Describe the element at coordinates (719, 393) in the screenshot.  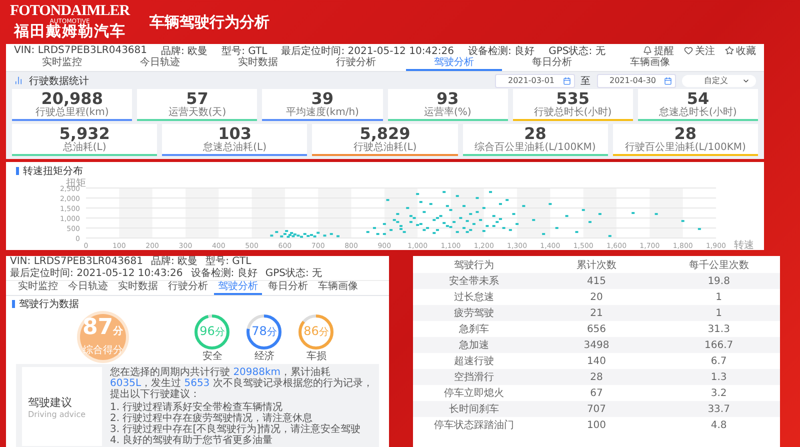
I see `table-cell-text: 3.2` at that location.